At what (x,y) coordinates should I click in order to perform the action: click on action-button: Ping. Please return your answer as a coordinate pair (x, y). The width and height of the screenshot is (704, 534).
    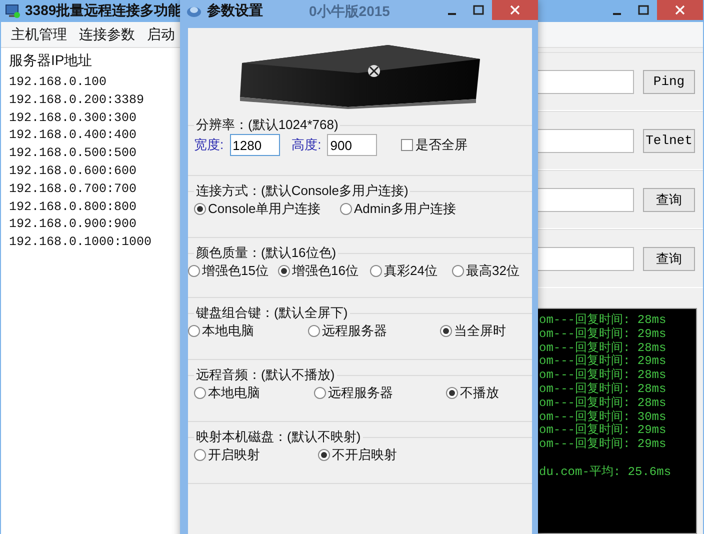
    Looking at the image, I should click on (669, 82).